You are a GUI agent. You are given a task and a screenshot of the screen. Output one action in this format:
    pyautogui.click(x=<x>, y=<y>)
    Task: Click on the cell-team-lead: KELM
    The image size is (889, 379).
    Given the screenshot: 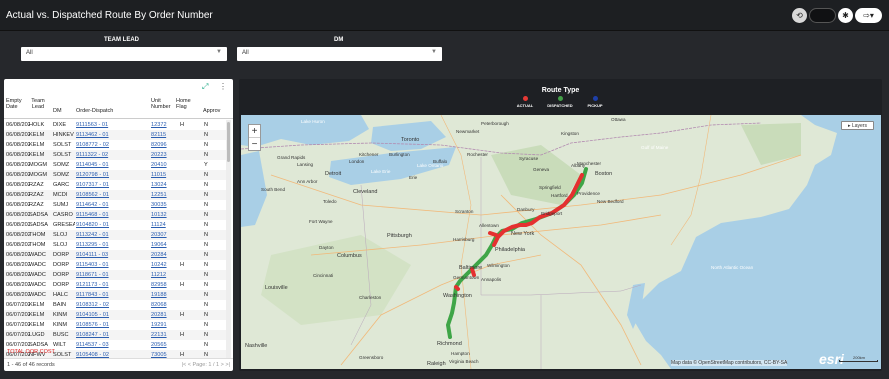 What is the action you would take?
    pyautogui.click(x=37, y=135)
    